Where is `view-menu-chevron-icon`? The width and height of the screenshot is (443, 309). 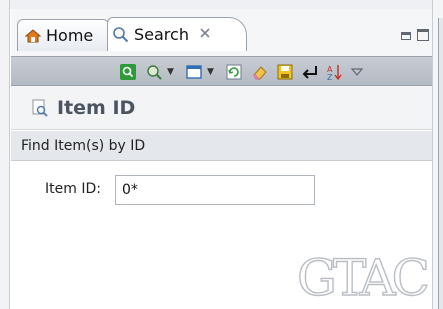 view-menu-chevron-icon is located at coordinates (357, 72).